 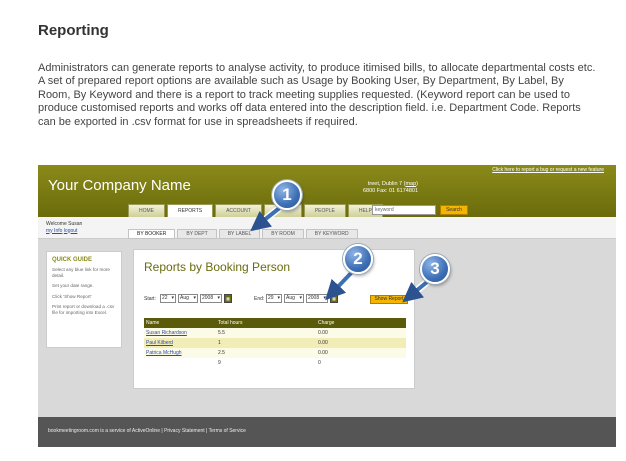 I want to click on quick-guide-item: Set your date range., so click(x=73, y=286).